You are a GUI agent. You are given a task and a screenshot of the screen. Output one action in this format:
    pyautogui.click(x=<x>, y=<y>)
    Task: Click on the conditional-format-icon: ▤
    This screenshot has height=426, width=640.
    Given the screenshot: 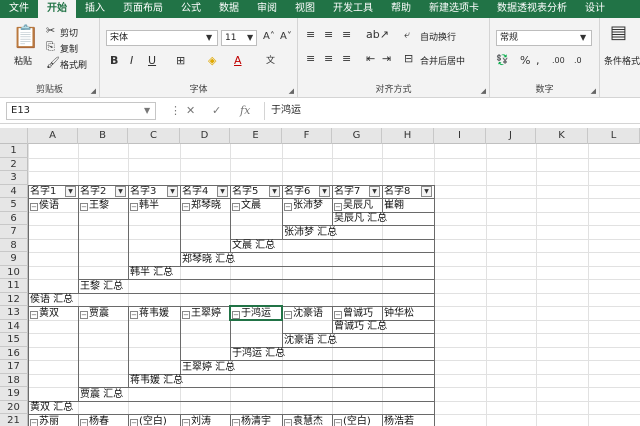 What is the action you would take?
    pyautogui.click(x=618, y=33)
    